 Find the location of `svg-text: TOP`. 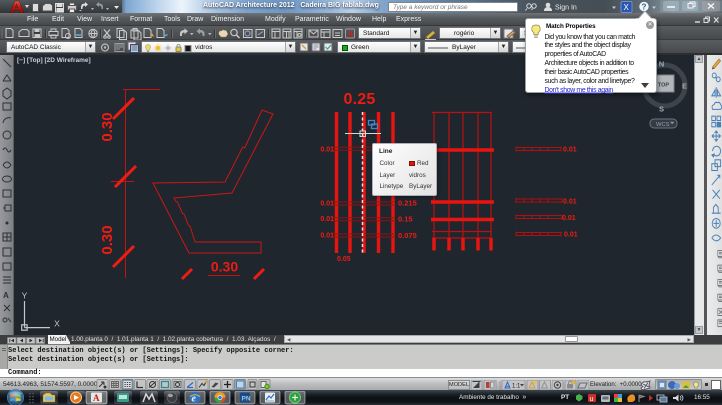

svg-text: TOP is located at coordinates (664, 86).